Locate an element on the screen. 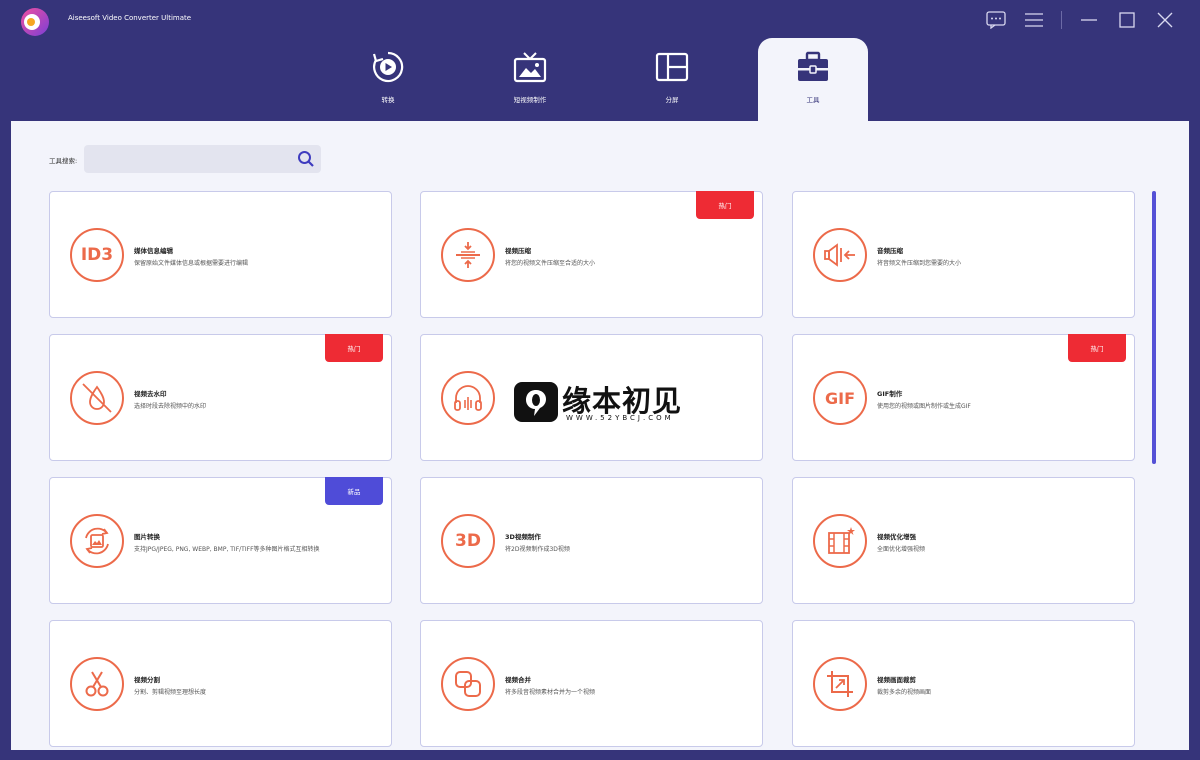 The image size is (1200, 760). tool-title: 视频优化增强 is located at coordinates (896, 537).